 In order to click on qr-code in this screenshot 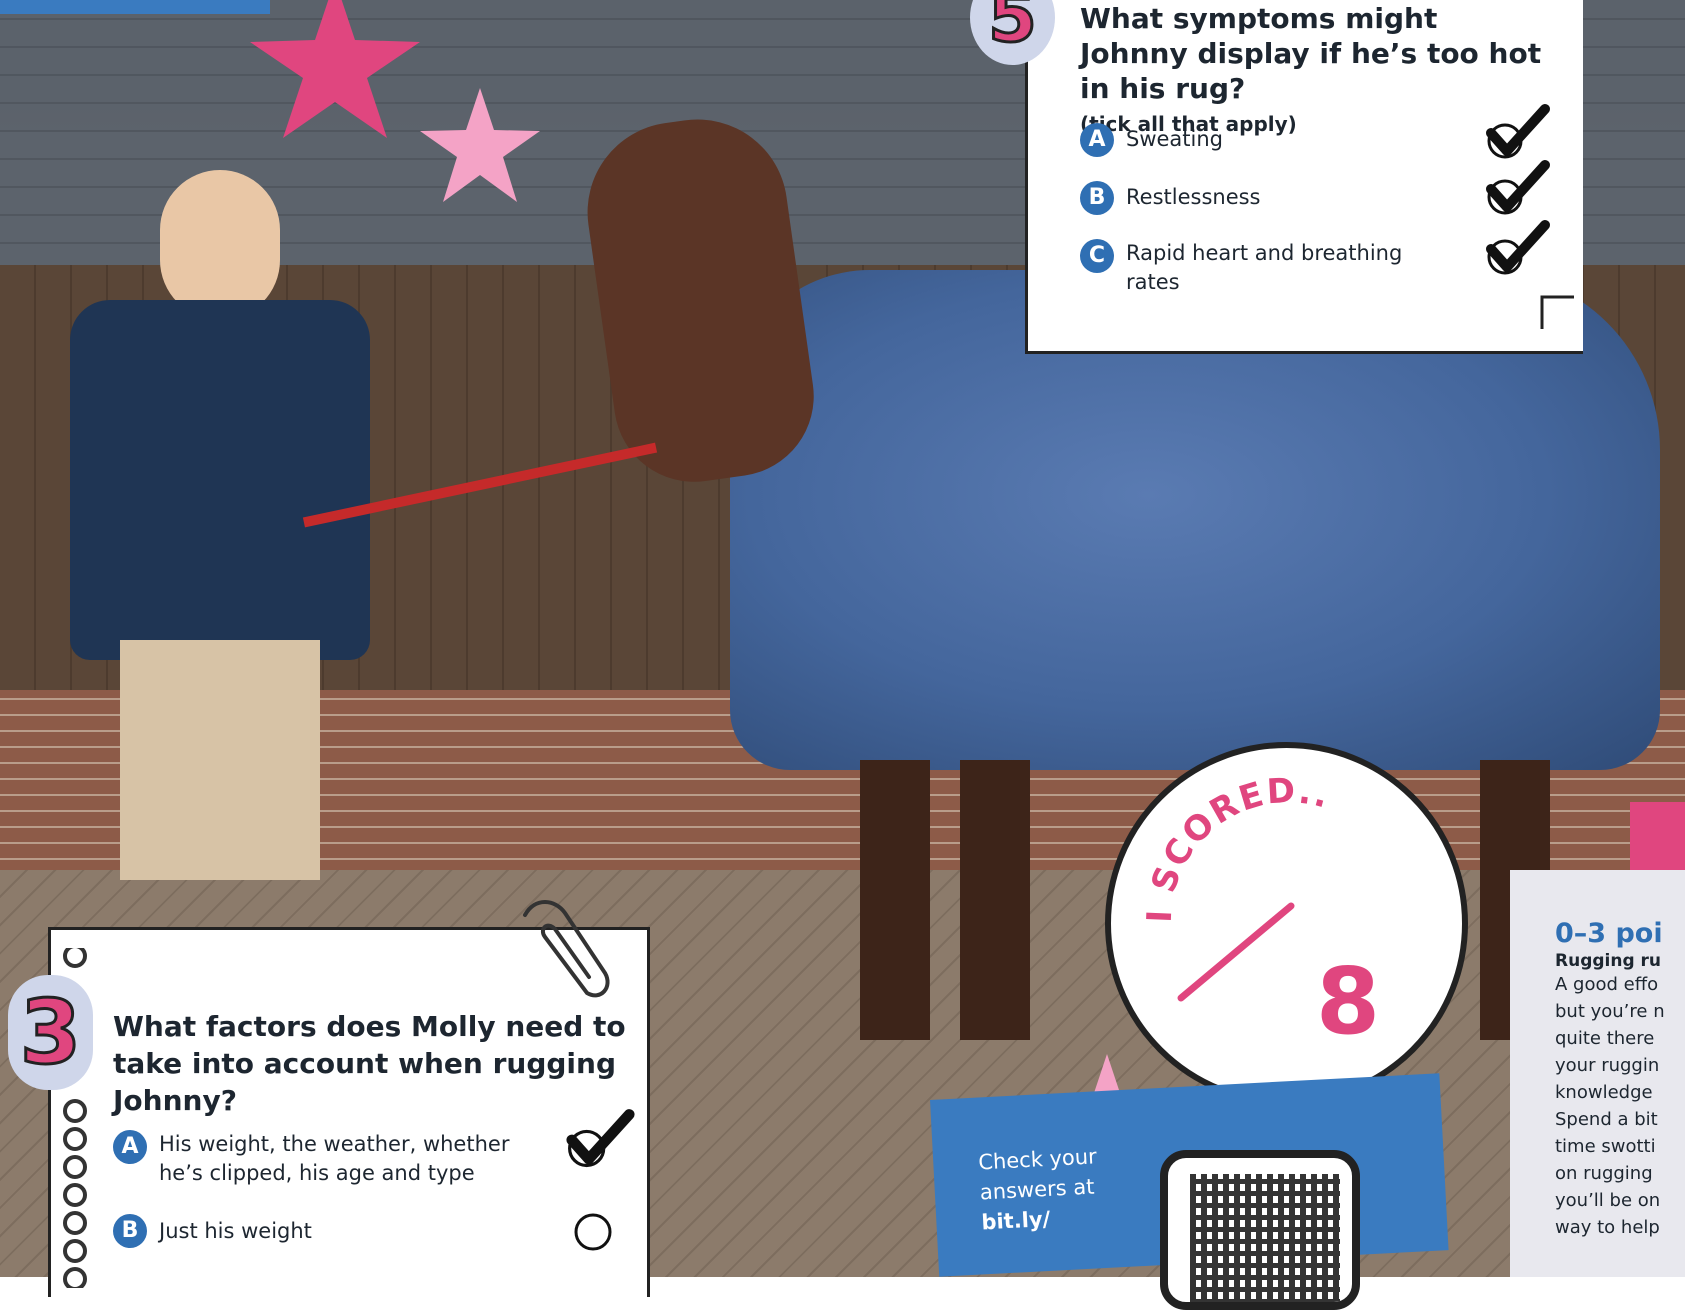, I will do `click(1260, 1230)`.